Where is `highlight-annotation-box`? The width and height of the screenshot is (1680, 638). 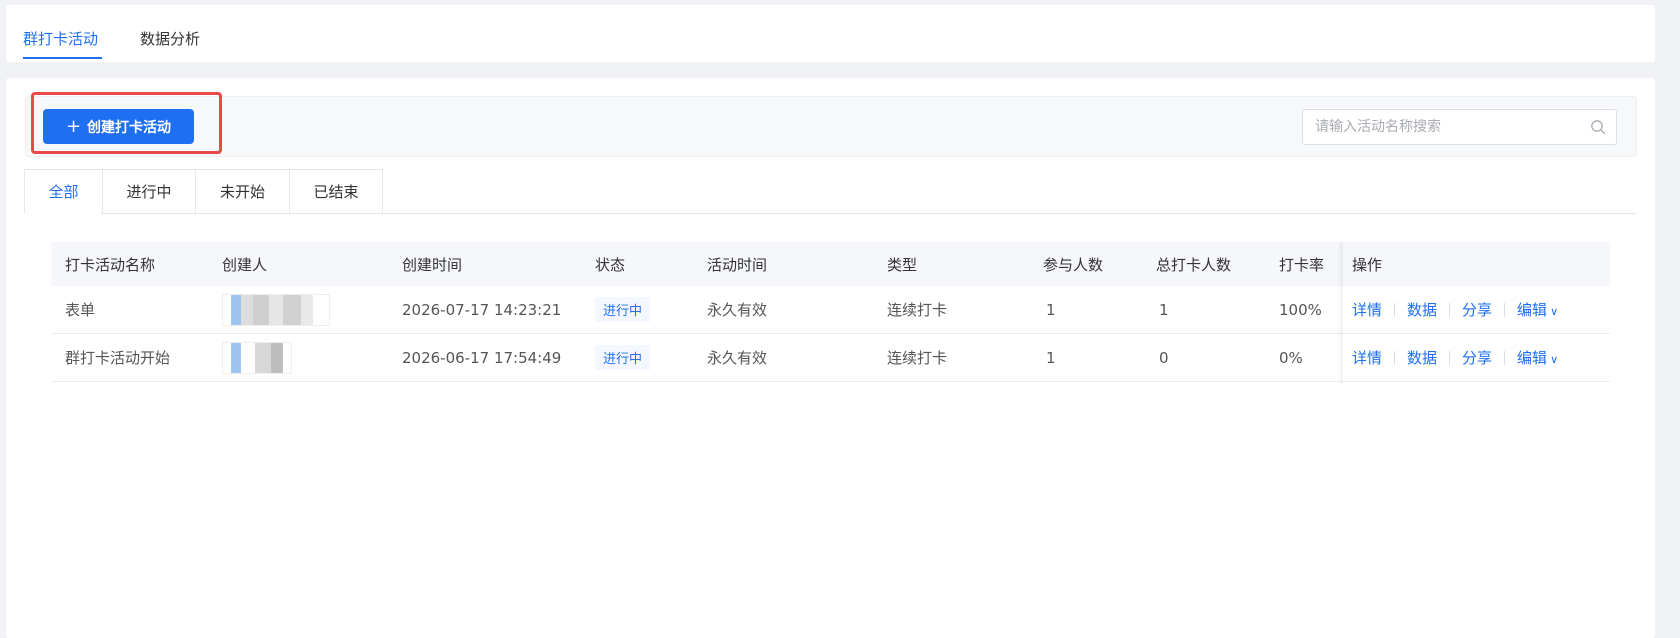 highlight-annotation-box is located at coordinates (126, 123).